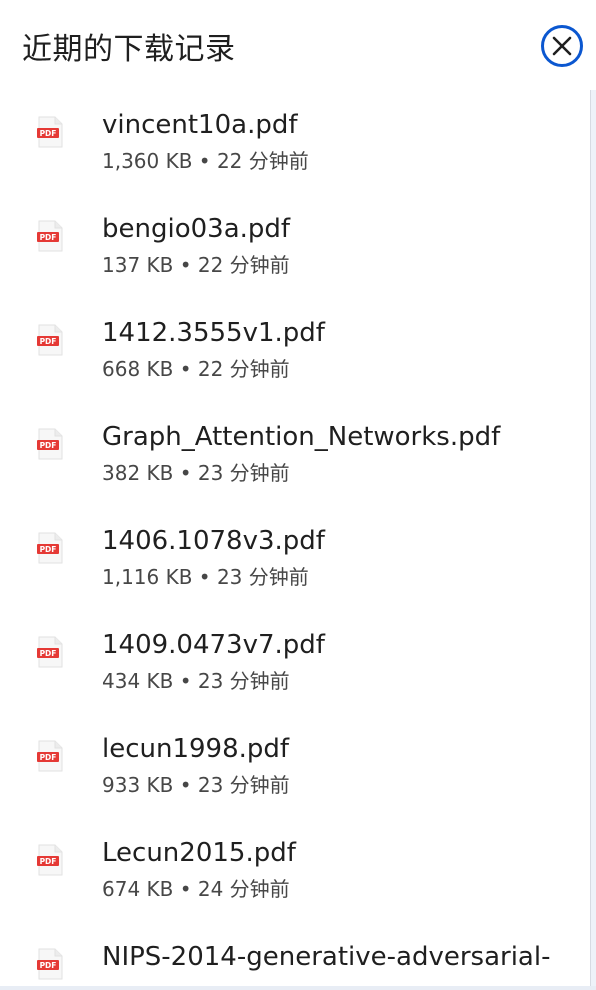 This screenshot has height=990, width=596. What do you see at coordinates (295, 668) in the screenshot?
I see `download-item: PDF 1409.0473v7.pdf 434 KB • 23 分钟前` at bounding box center [295, 668].